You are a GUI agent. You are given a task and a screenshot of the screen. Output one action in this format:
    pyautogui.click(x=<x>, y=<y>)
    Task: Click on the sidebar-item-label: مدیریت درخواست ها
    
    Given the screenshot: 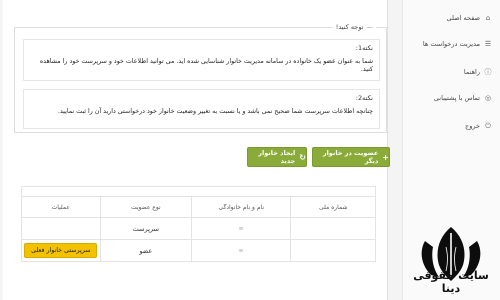 What is the action you would take?
    pyautogui.click(x=451, y=44)
    